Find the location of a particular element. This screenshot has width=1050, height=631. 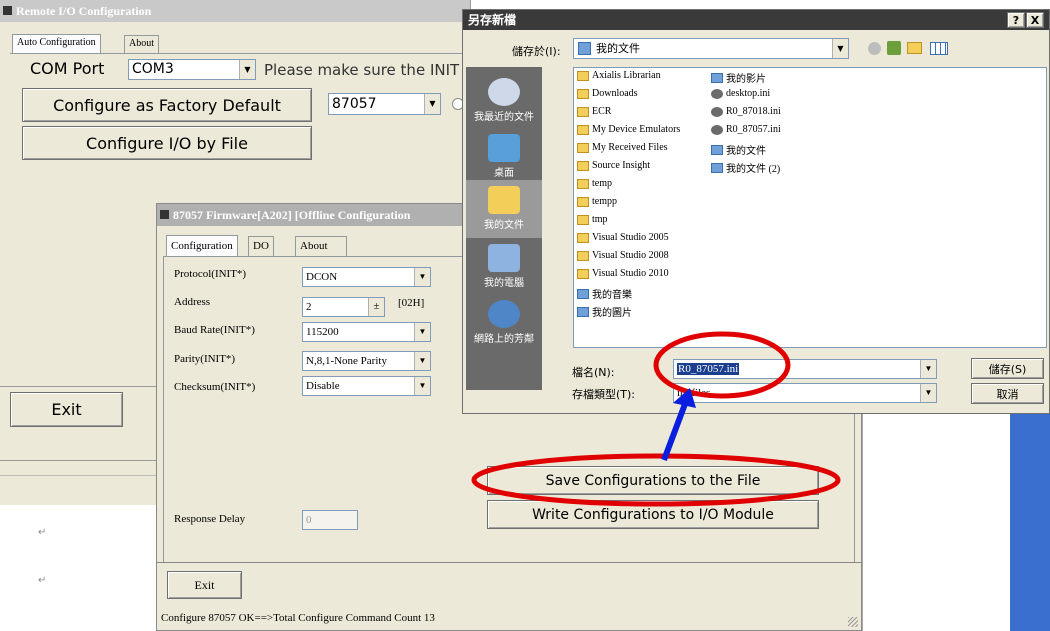

tab-label: DO is located at coordinates (261, 246).